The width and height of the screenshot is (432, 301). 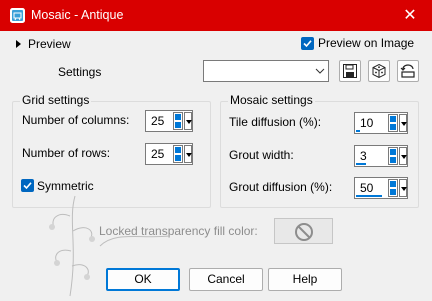 I want to click on settings-label: Settings, so click(x=80, y=72).